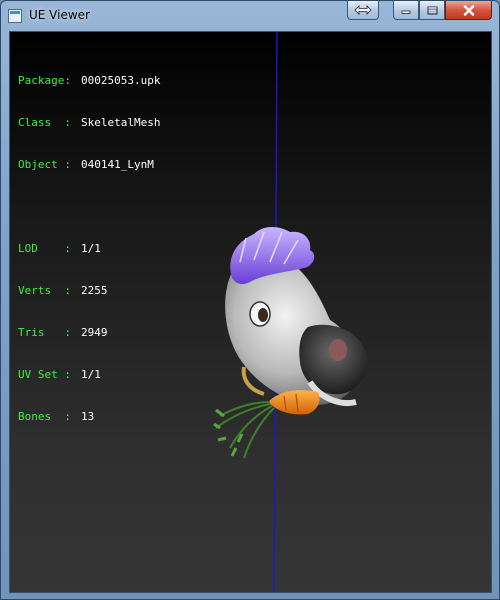 Image resolution: width=500 pixels, height=600 pixels. Describe the element at coordinates (94, 290) in the screenshot. I see `info-value: 2255` at that location.